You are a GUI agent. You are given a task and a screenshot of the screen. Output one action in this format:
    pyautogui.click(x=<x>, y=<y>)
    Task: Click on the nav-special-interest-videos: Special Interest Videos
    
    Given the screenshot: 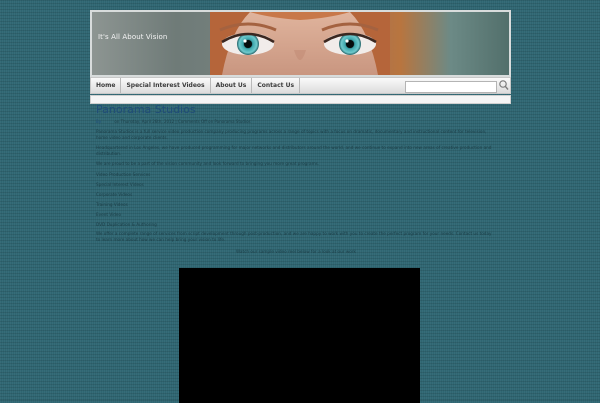 What is the action you would take?
    pyautogui.click(x=166, y=85)
    